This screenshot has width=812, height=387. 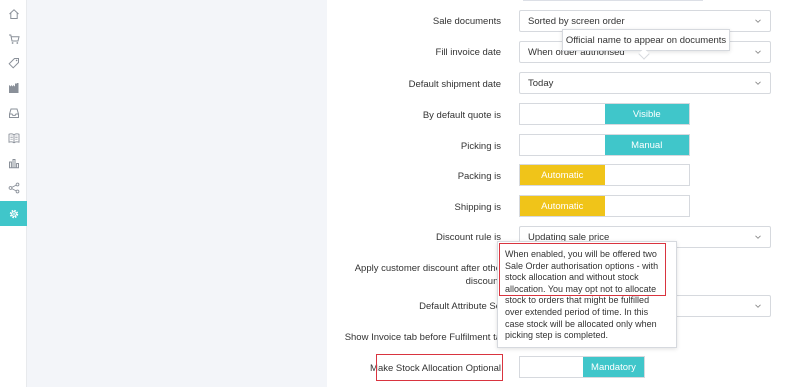 I want to click on settings-icon, so click(x=13, y=213).